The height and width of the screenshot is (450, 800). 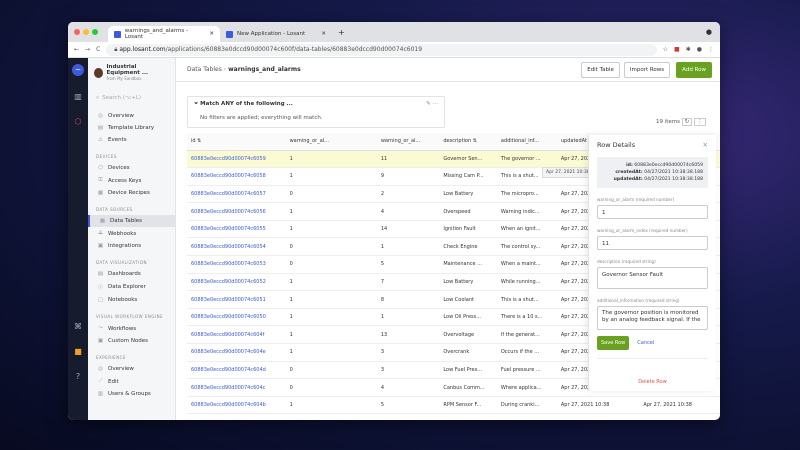 What do you see at coordinates (652, 382) in the screenshot?
I see `delete-row-button: Delete Row` at bounding box center [652, 382].